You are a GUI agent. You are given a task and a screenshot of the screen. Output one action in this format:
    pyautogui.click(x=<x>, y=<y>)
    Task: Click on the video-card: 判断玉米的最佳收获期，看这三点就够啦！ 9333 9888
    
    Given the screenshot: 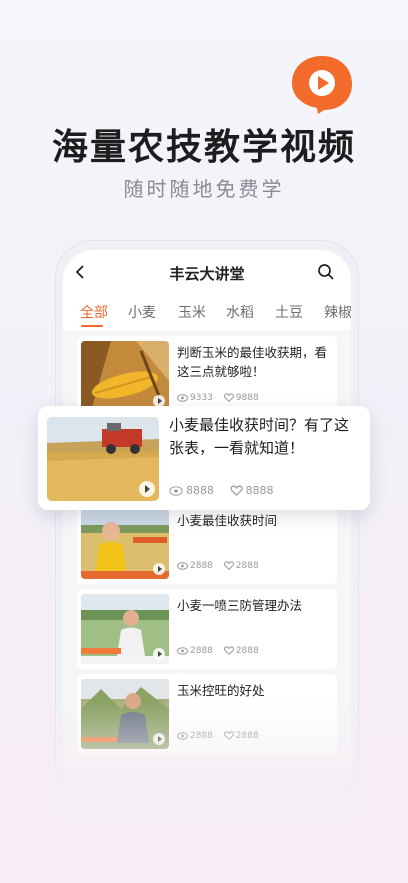 What is the action you would take?
    pyautogui.click(x=207, y=376)
    